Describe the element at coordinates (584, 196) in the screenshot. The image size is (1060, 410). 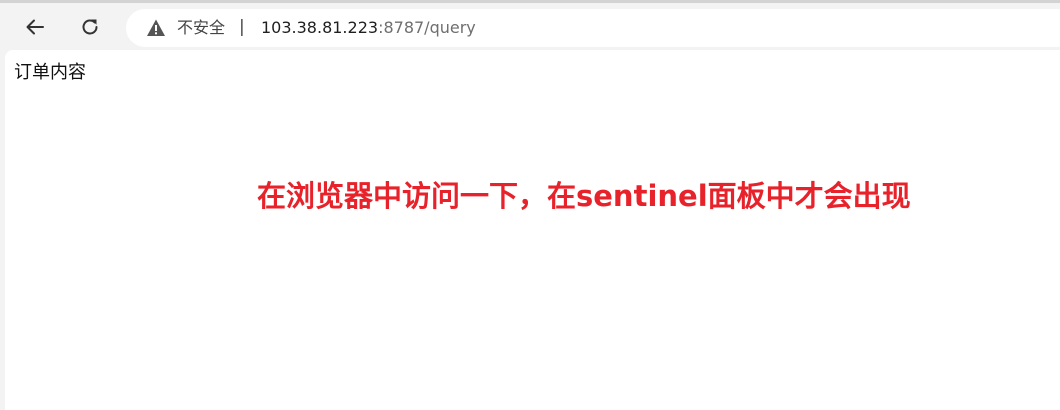
I see `annotation-note: 在浏览器中访问一下，在sentinel面板中才会出现` at that location.